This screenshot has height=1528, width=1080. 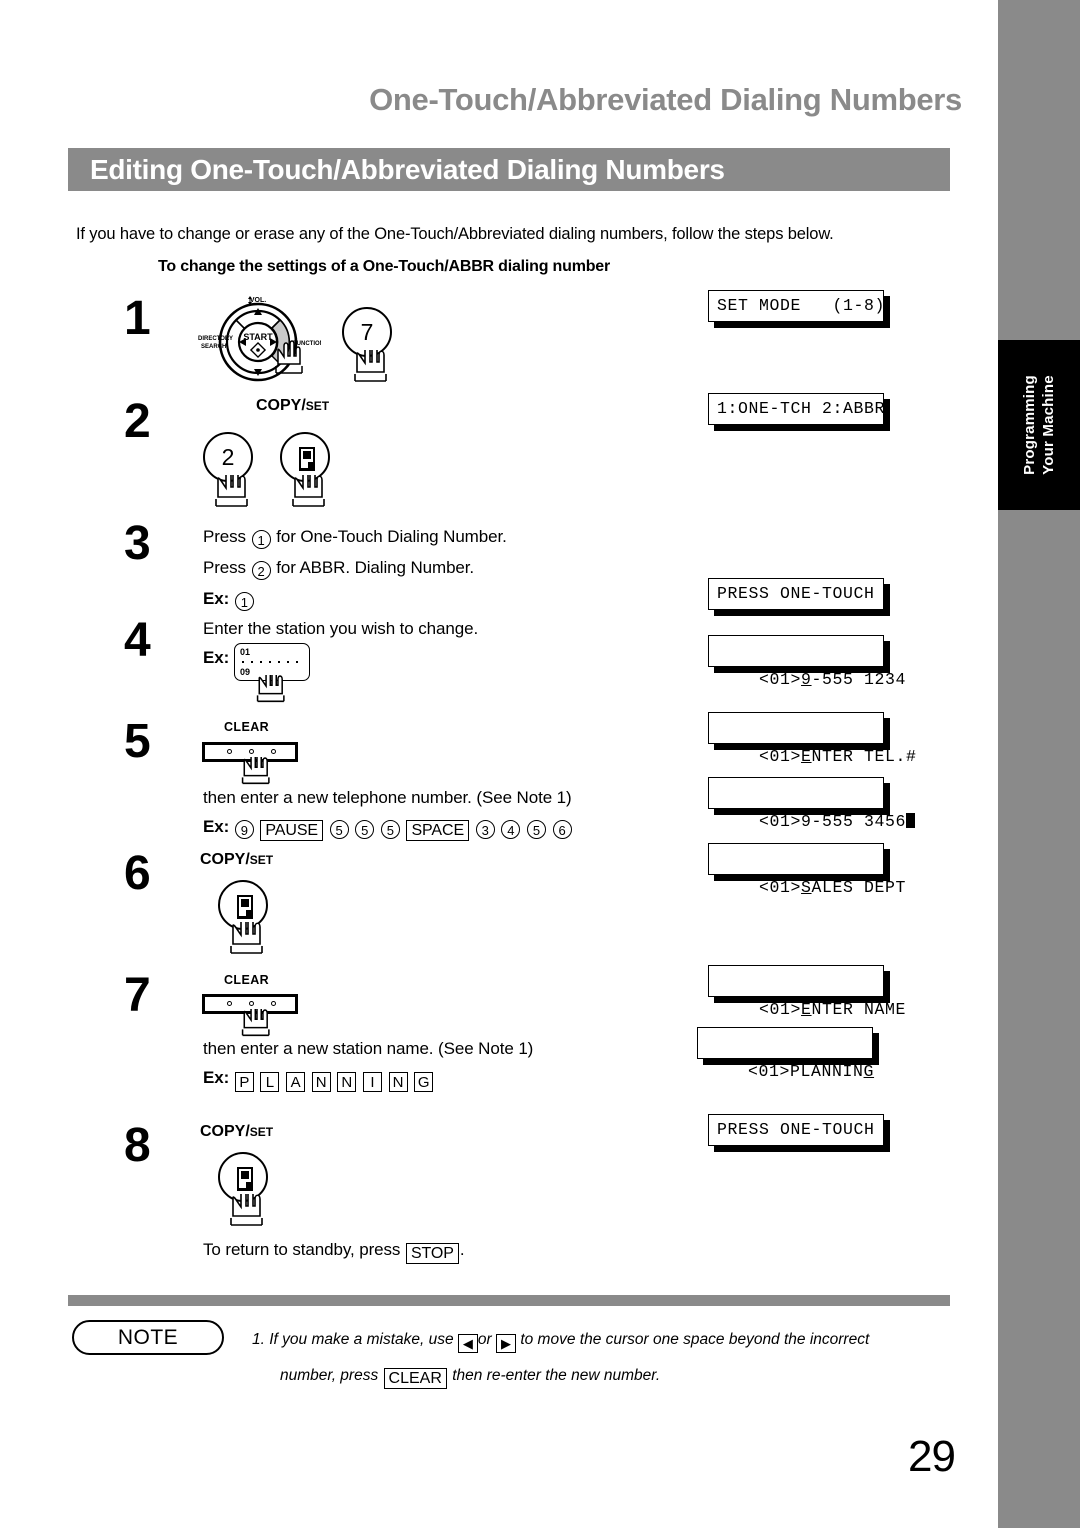 What do you see at coordinates (562, 829) in the screenshot?
I see `example-key-6: 6` at bounding box center [562, 829].